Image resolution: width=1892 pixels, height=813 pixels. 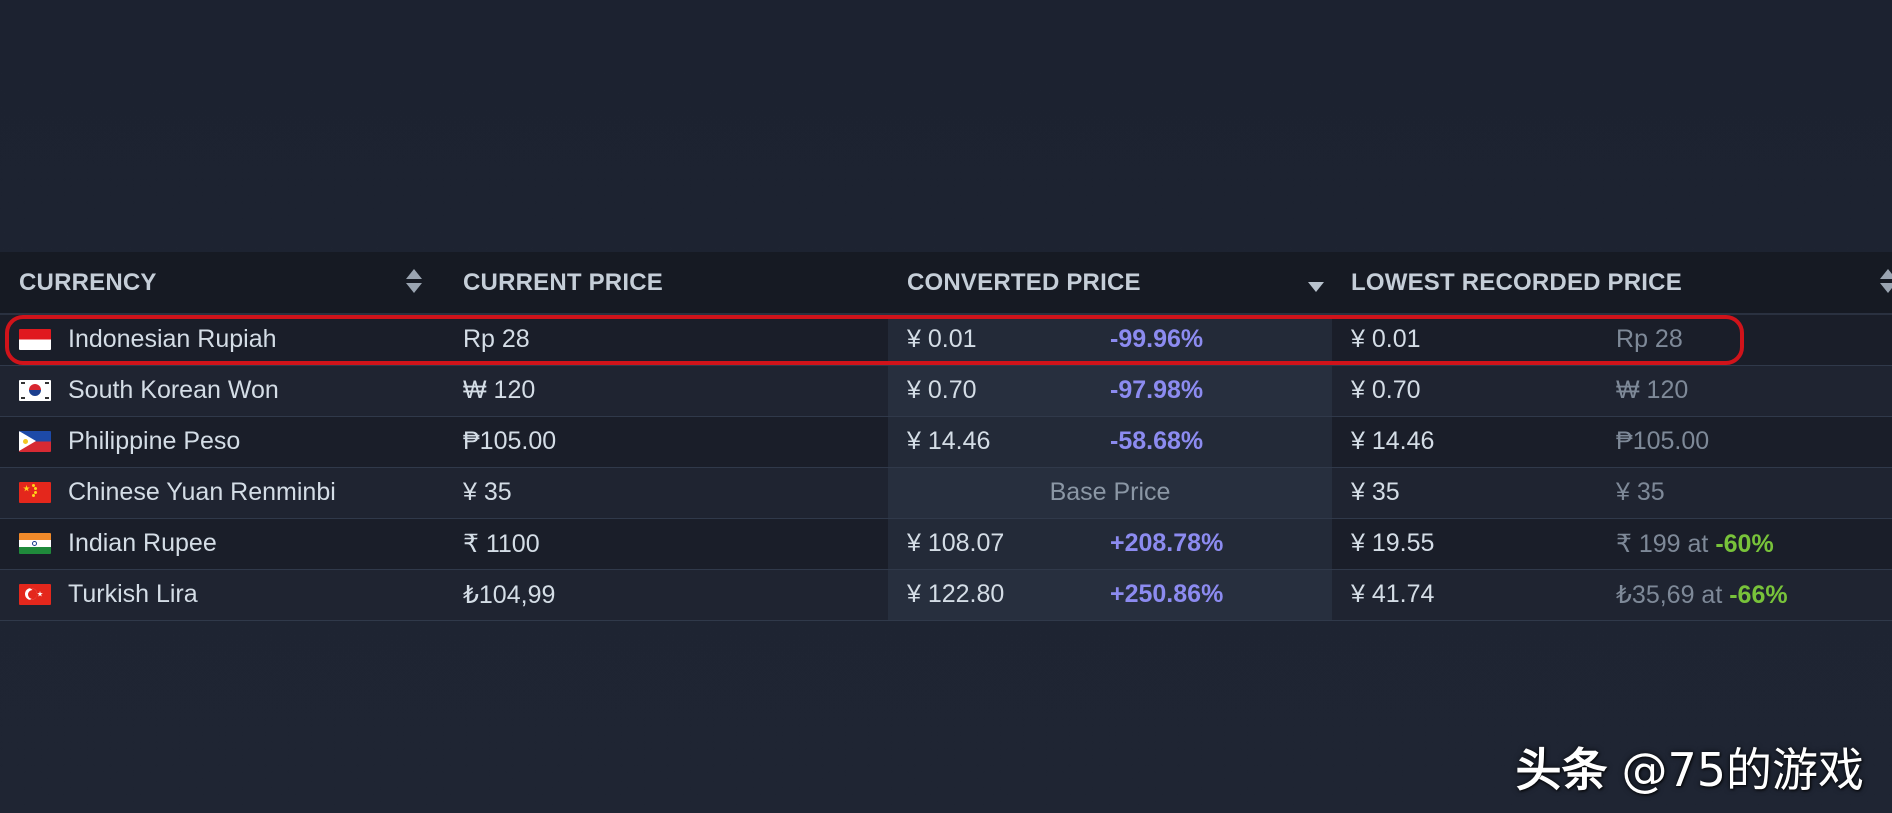 I want to click on lowest-original-value: ₩ 120, so click(x=1652, y=390).